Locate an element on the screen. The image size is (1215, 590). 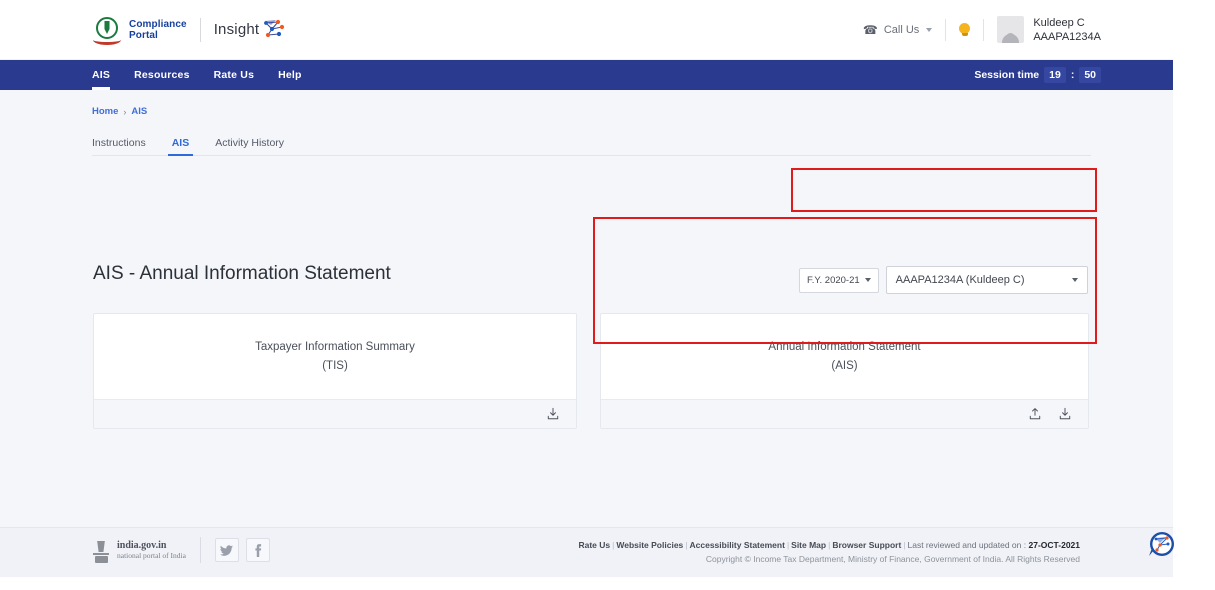
gov-portal-text: india.gov.in national portal of India is located at coordinates (151, 550).